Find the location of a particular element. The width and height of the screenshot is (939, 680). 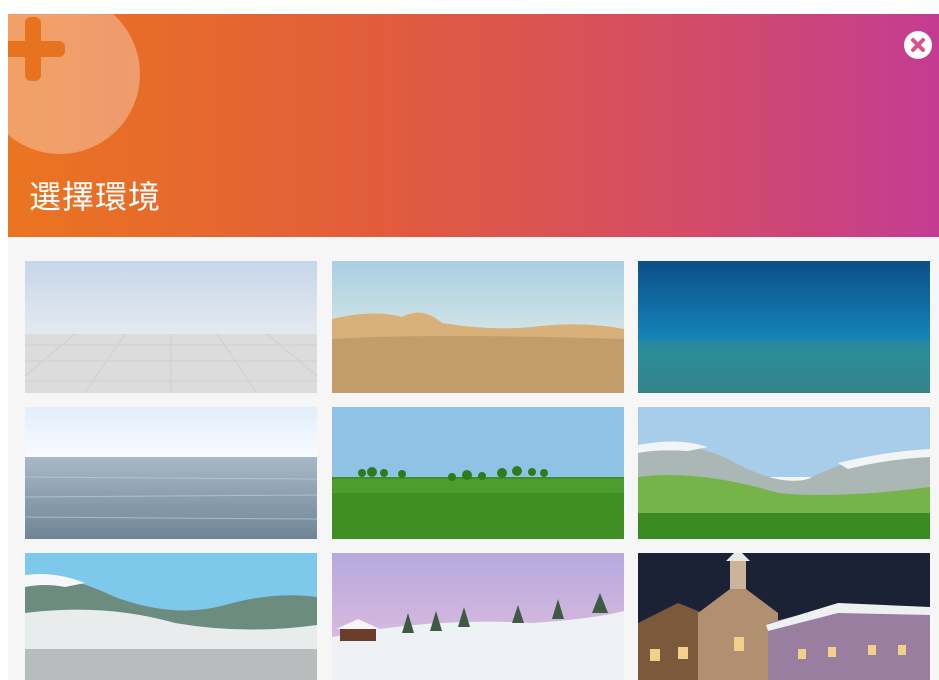

close-button is located at coordinates (918, 45).